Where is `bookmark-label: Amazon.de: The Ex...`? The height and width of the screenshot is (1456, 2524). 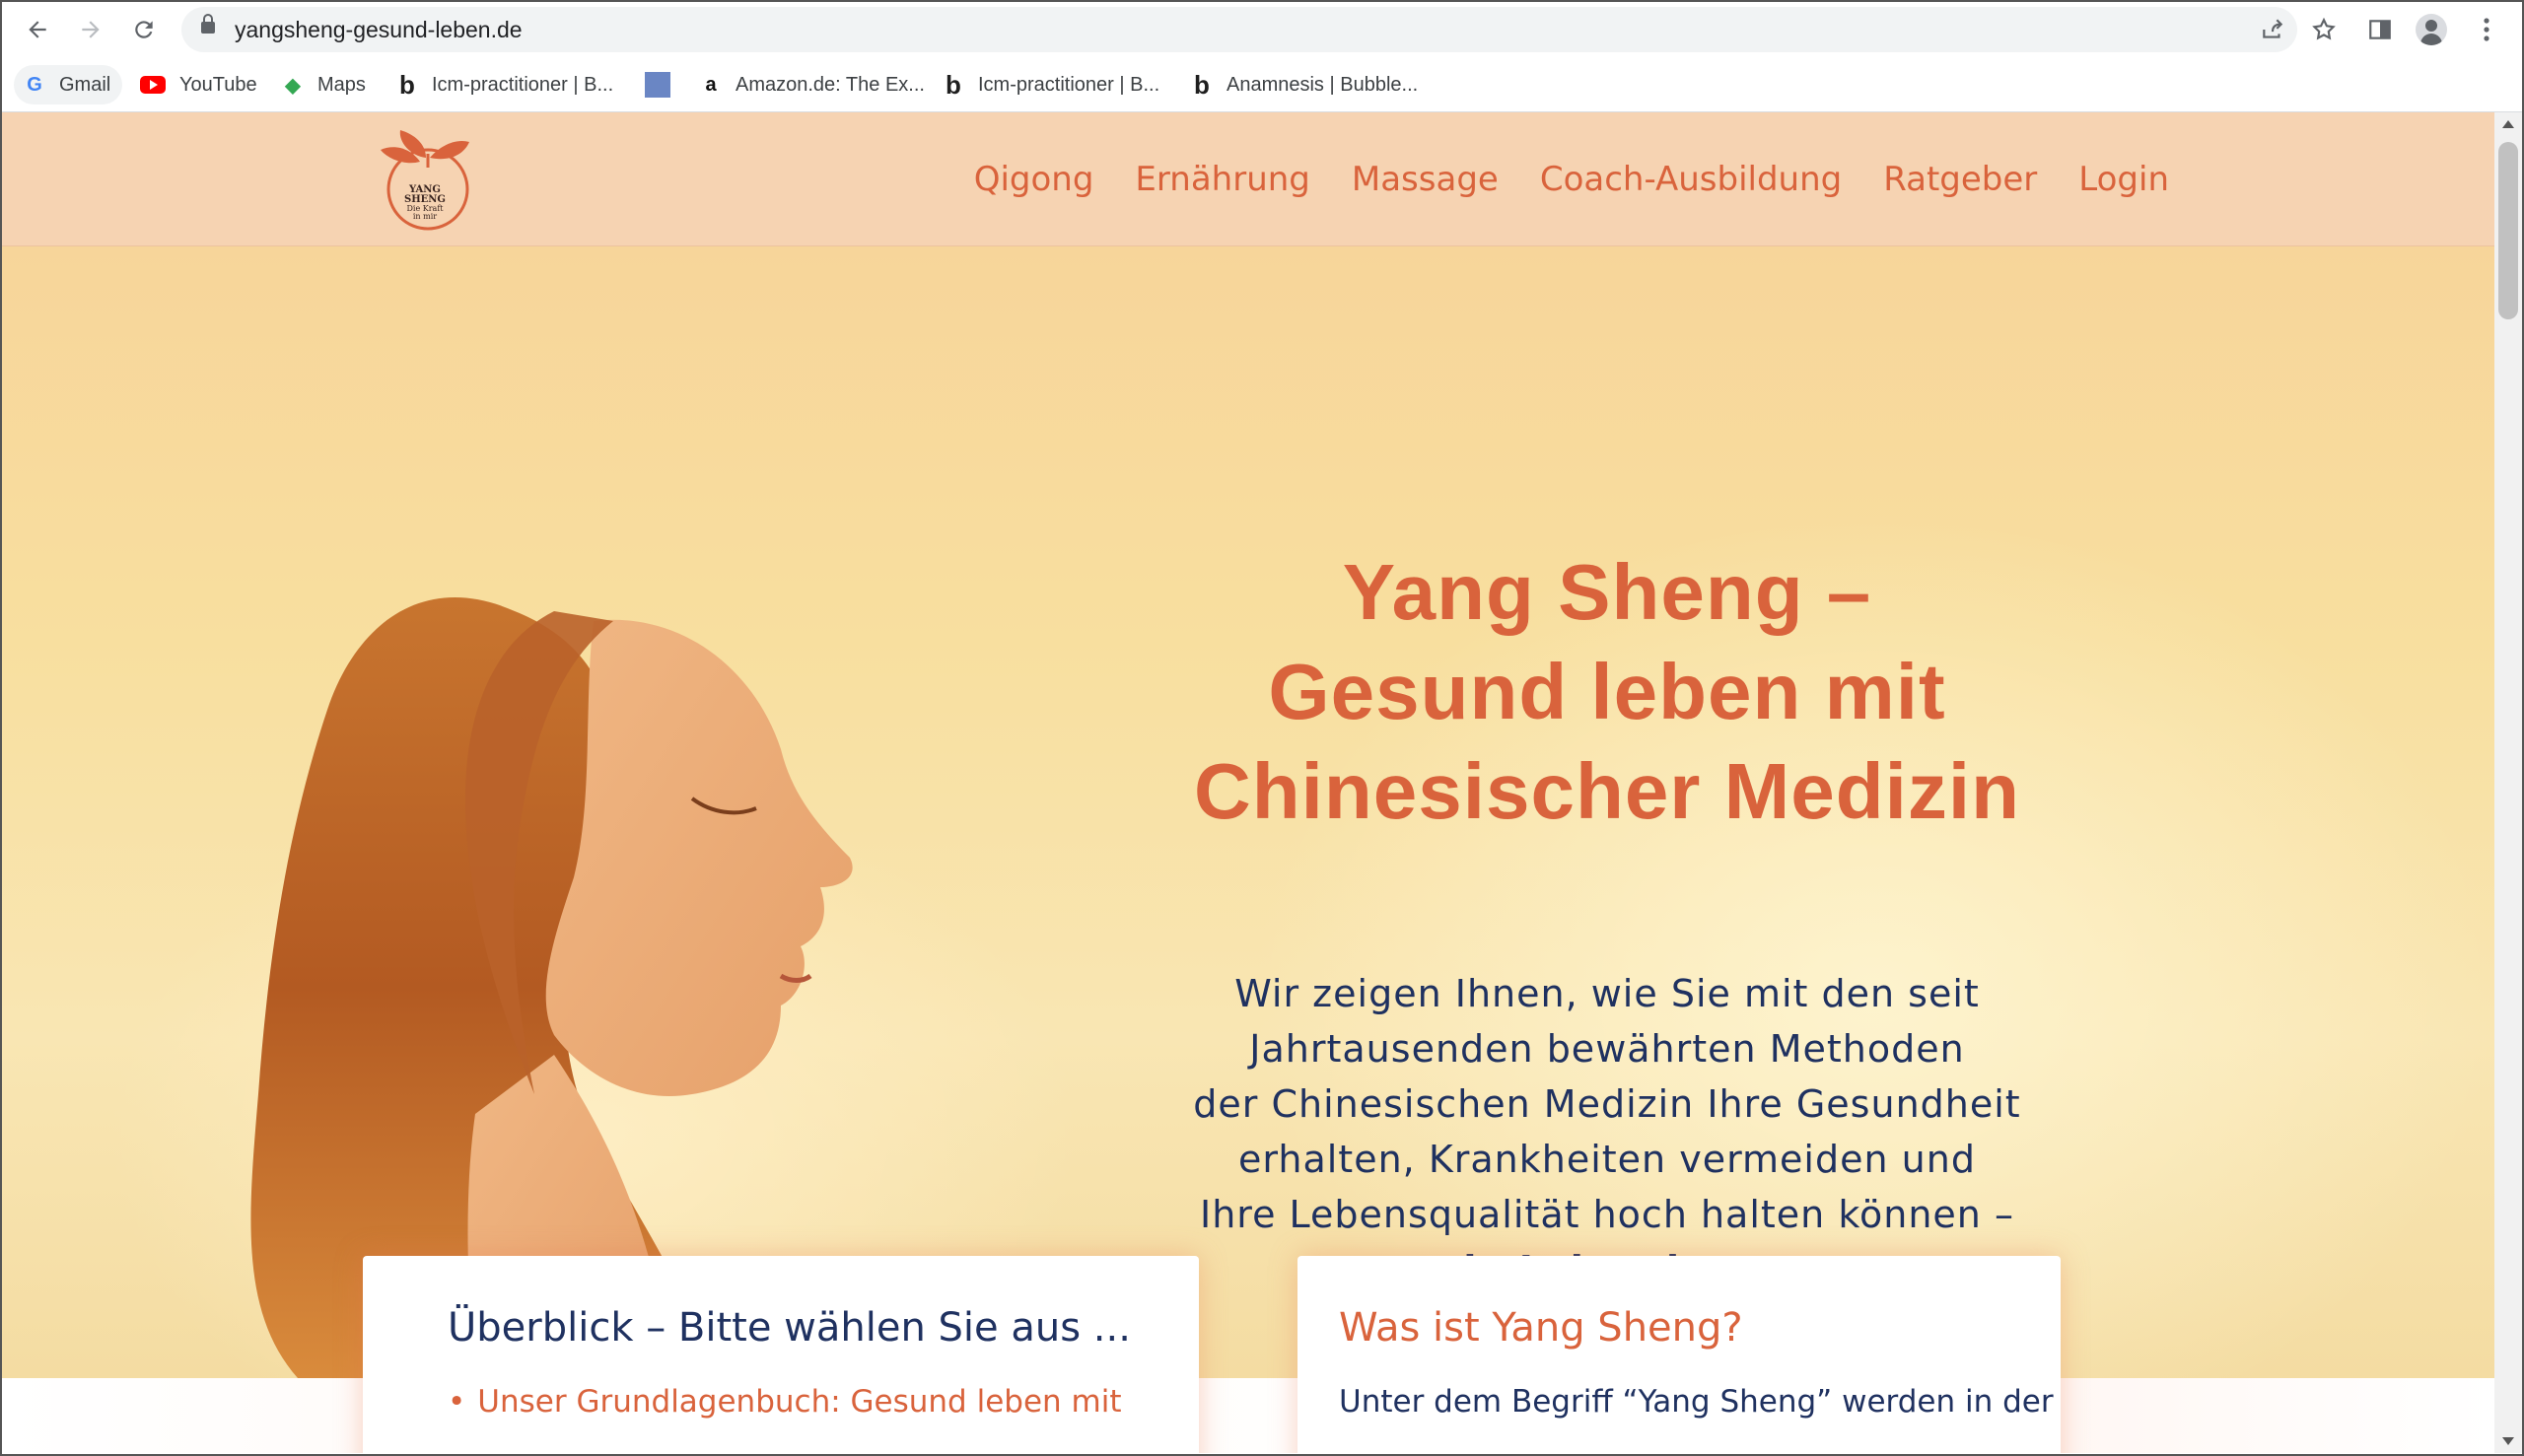 bookmark-label: Amazon.de: The Ex... is located at coordinates (831, 84).